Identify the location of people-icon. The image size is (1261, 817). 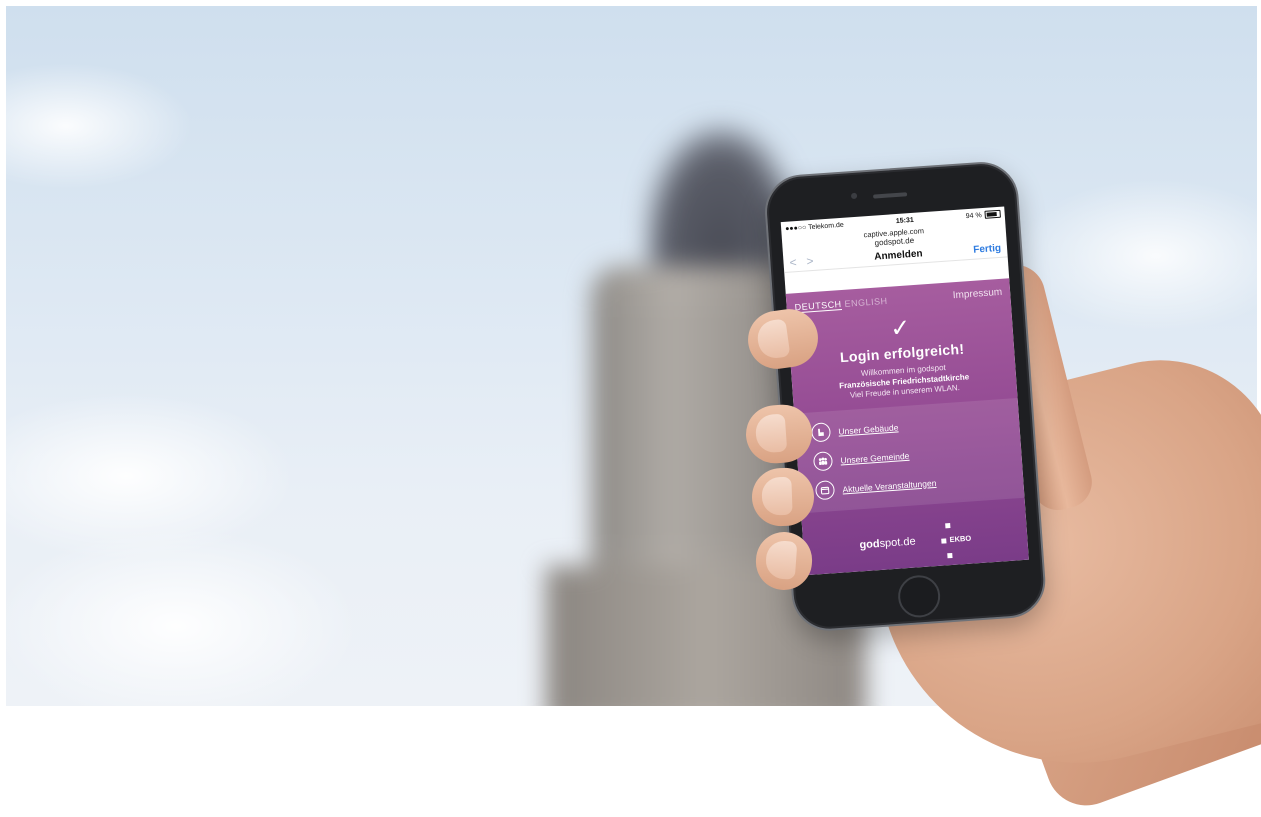
(823, 461).